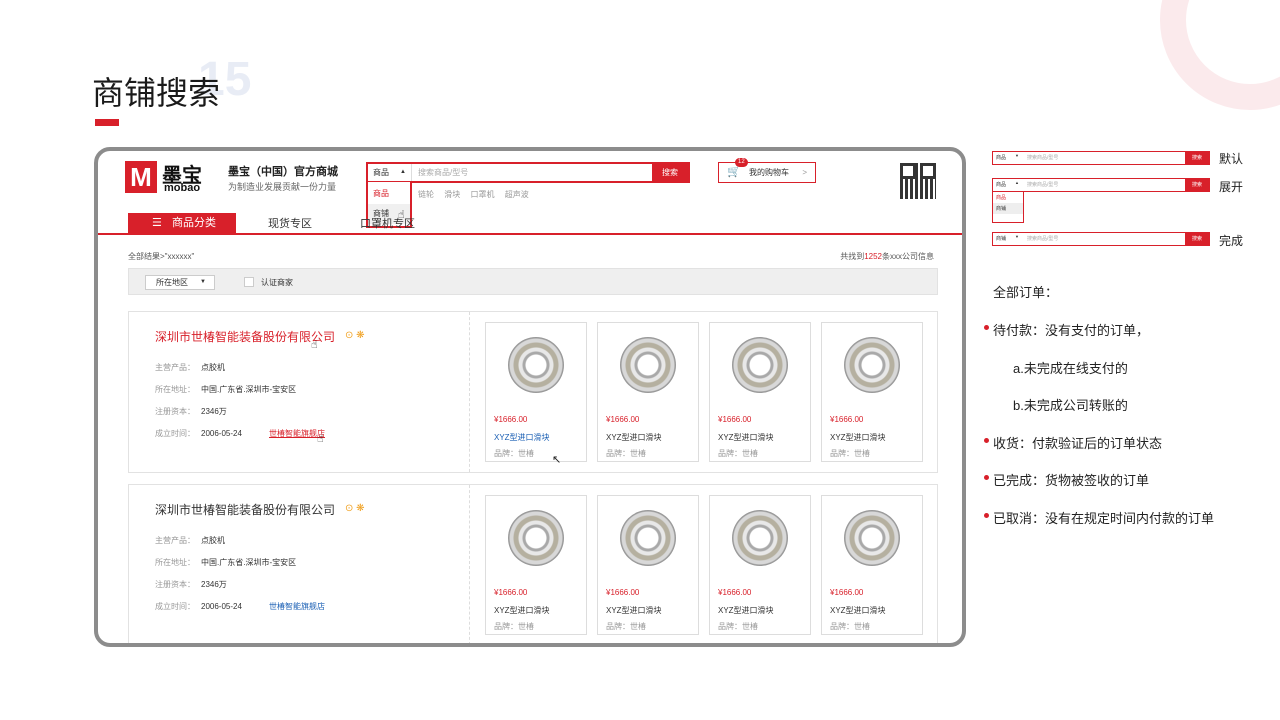 The width and height of the screenshot is (1280, 720). I want to click on nav-divider, so click(530, 234).